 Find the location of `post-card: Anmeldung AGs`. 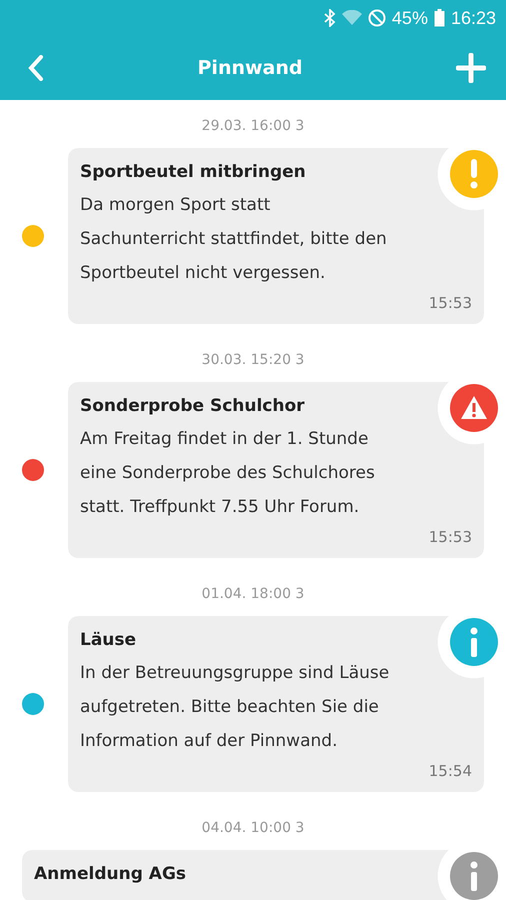

post-card: Anmeldung AGs is located at coordinates (260, 875).